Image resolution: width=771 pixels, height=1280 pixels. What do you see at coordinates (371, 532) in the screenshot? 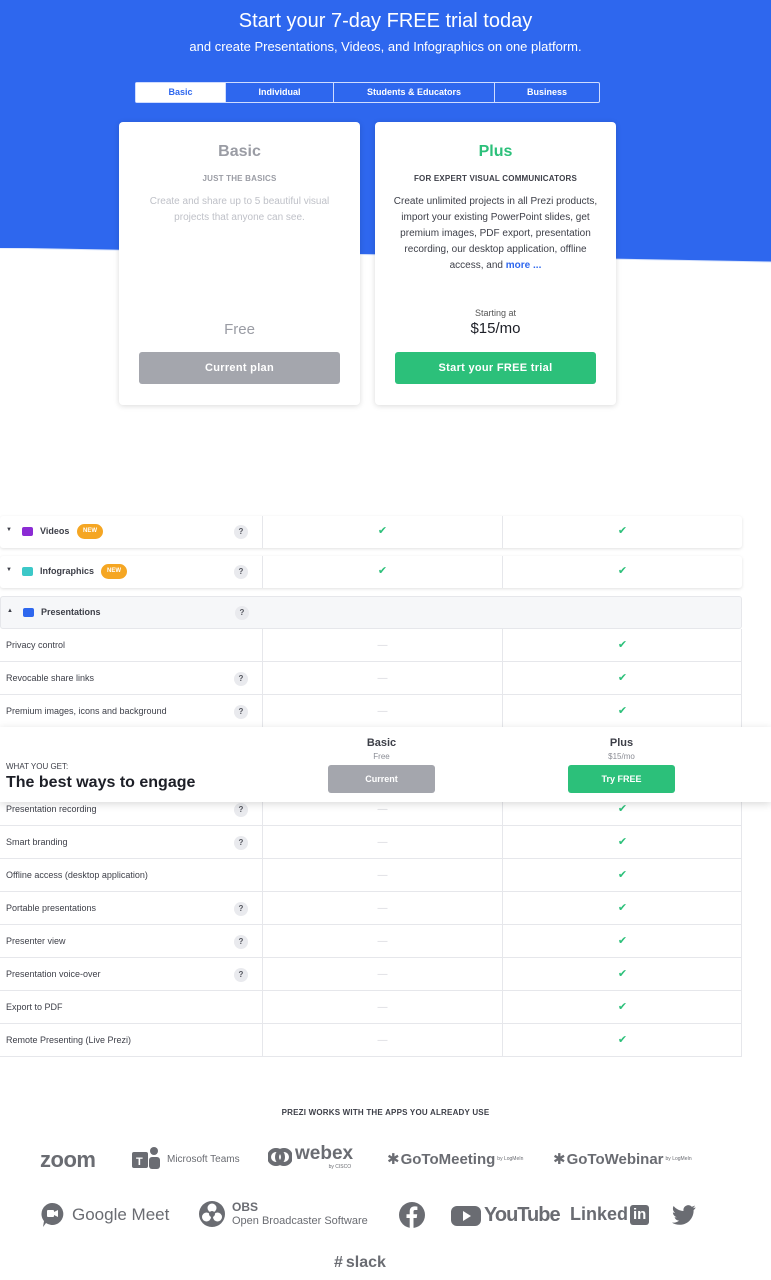
I see `category-videos: ▼ Videos NEW ? ✔ ✔` at bounding box center [371, 532].